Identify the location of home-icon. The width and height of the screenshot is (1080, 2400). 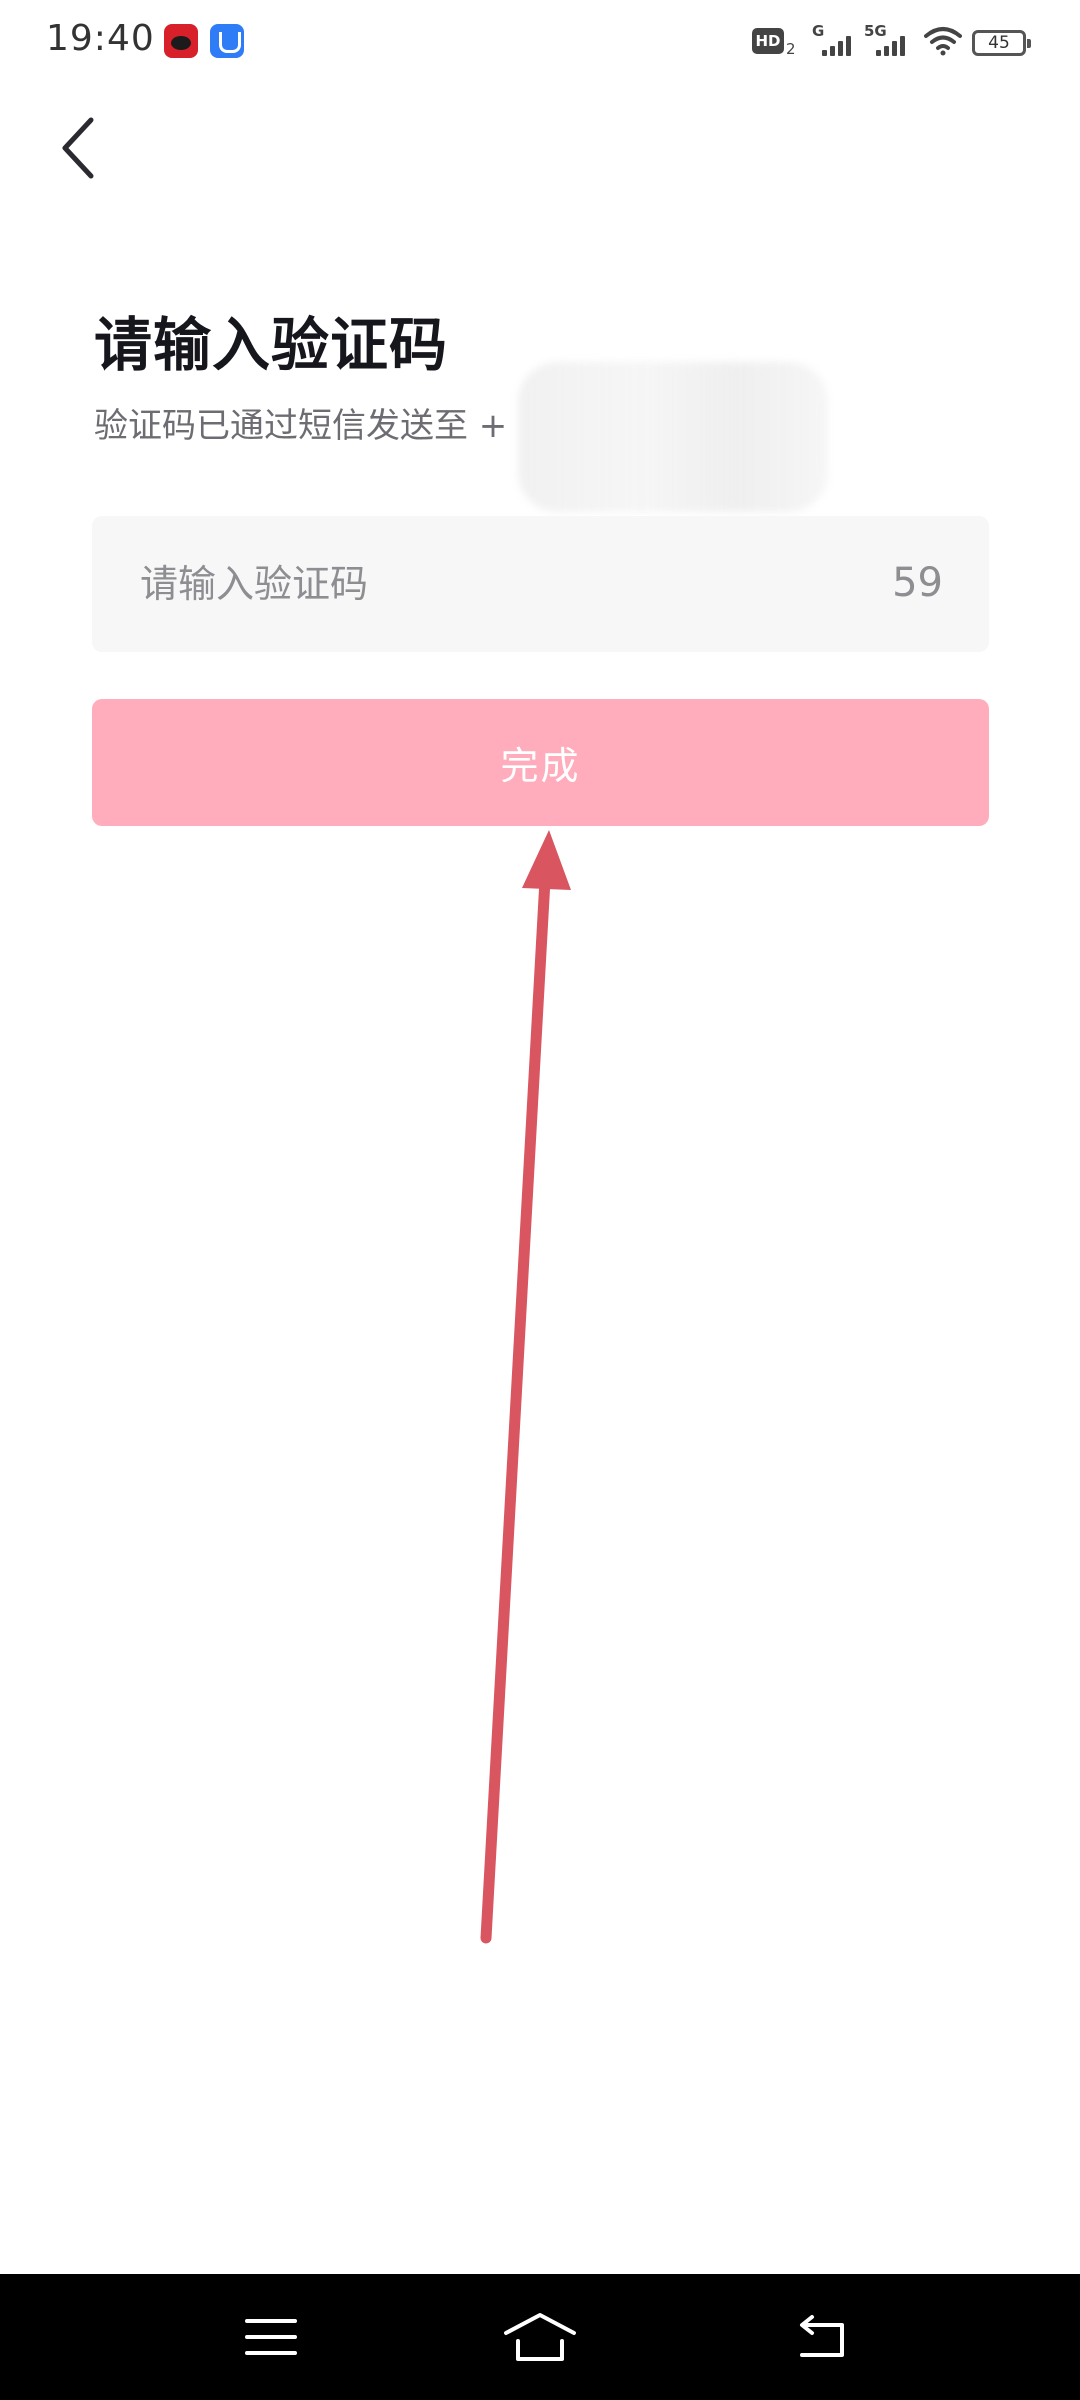
(540, 2337).